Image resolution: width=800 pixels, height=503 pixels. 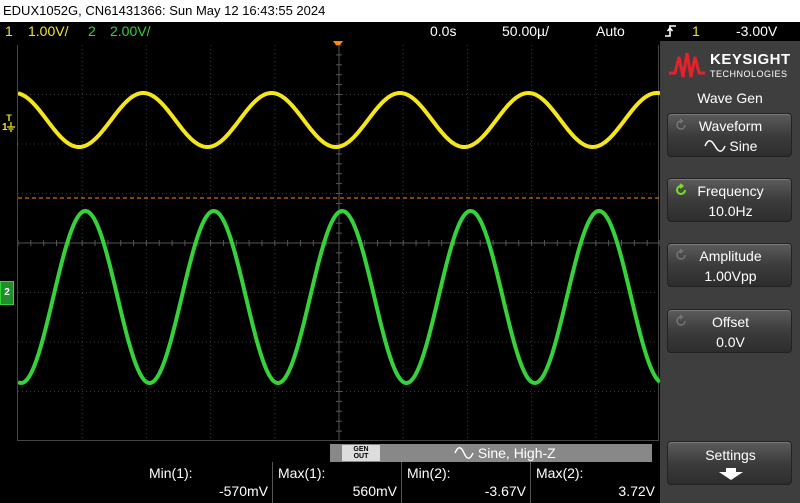 What do you see at coordinates (594, 482) in the screenshot?
I see `measurement-max2: Max(2): 3.72V` at bounding box center [594, 482].